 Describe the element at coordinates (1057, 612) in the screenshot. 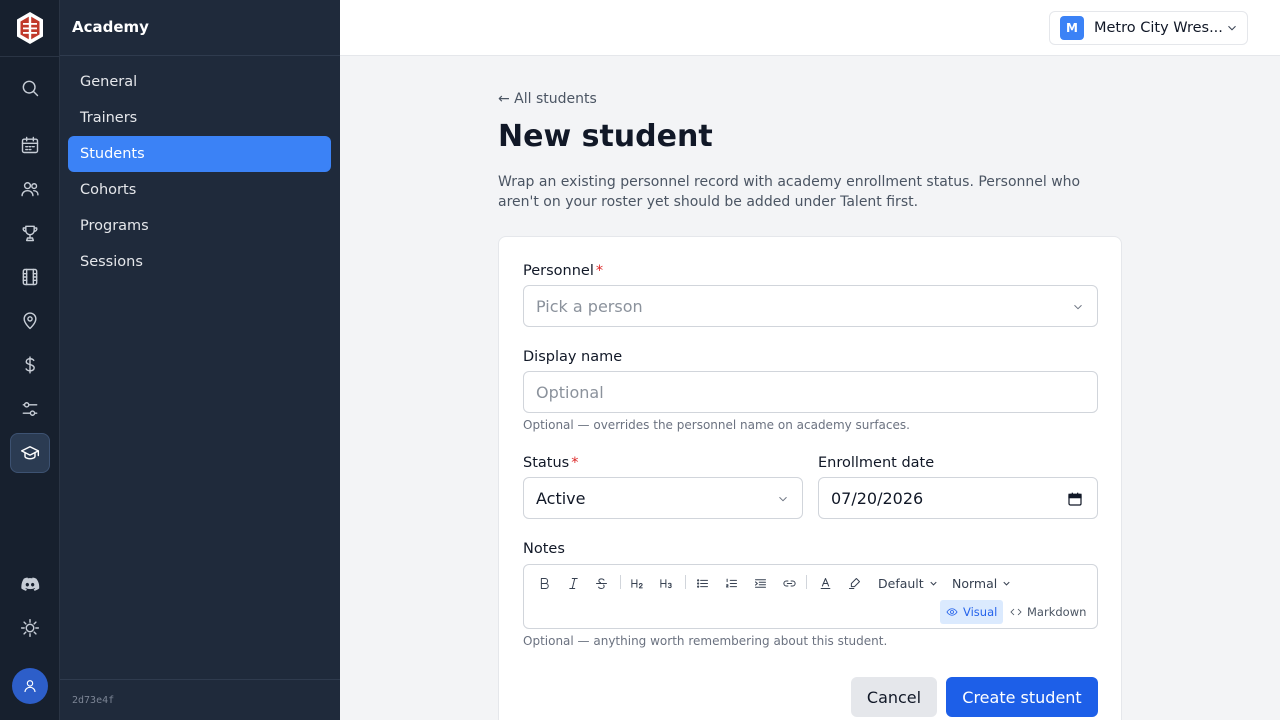

I see `markdown-mode-label: Markdown` at that location.